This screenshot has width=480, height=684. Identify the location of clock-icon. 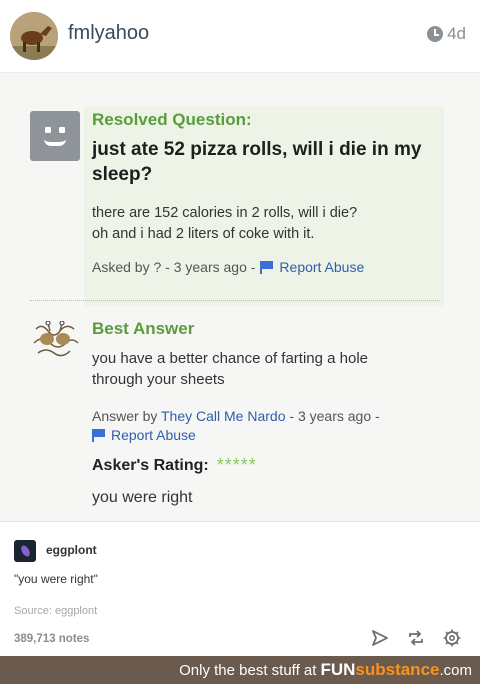
(435, 34).